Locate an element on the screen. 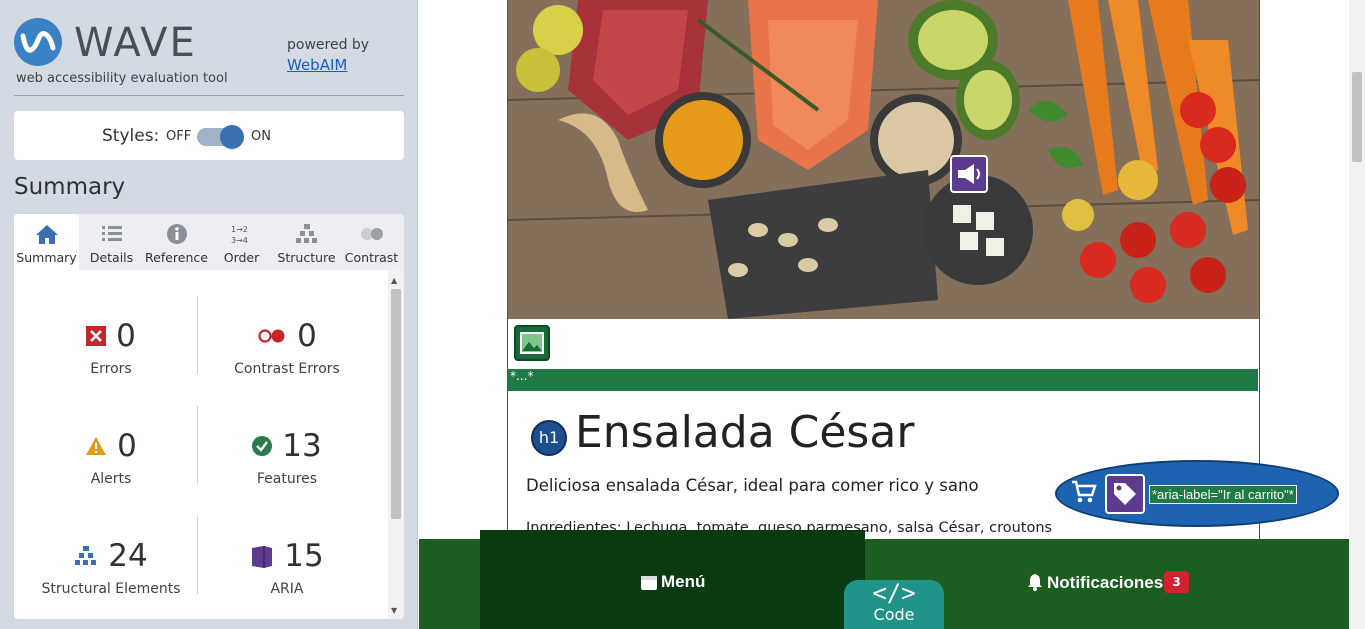 Image resolution: width=1365 pixels, height=629 pixels. tab-summary: Summary is located at coordinates (46, 242).